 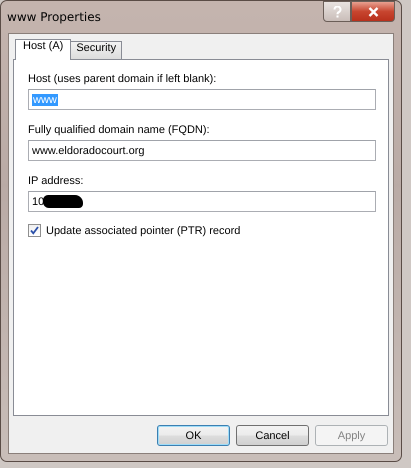 I want to click on close-button, so click(x=373, y=11).